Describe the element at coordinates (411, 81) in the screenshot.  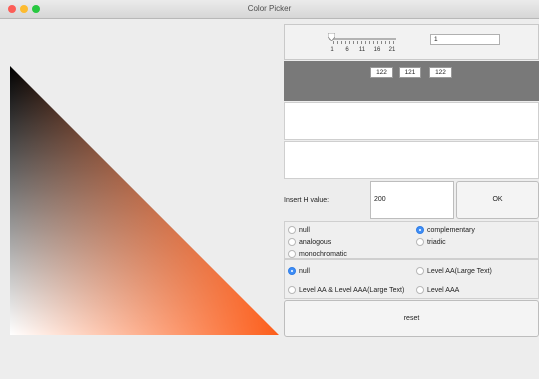
I see `color-preview-panel: 122 121 122` at that location.